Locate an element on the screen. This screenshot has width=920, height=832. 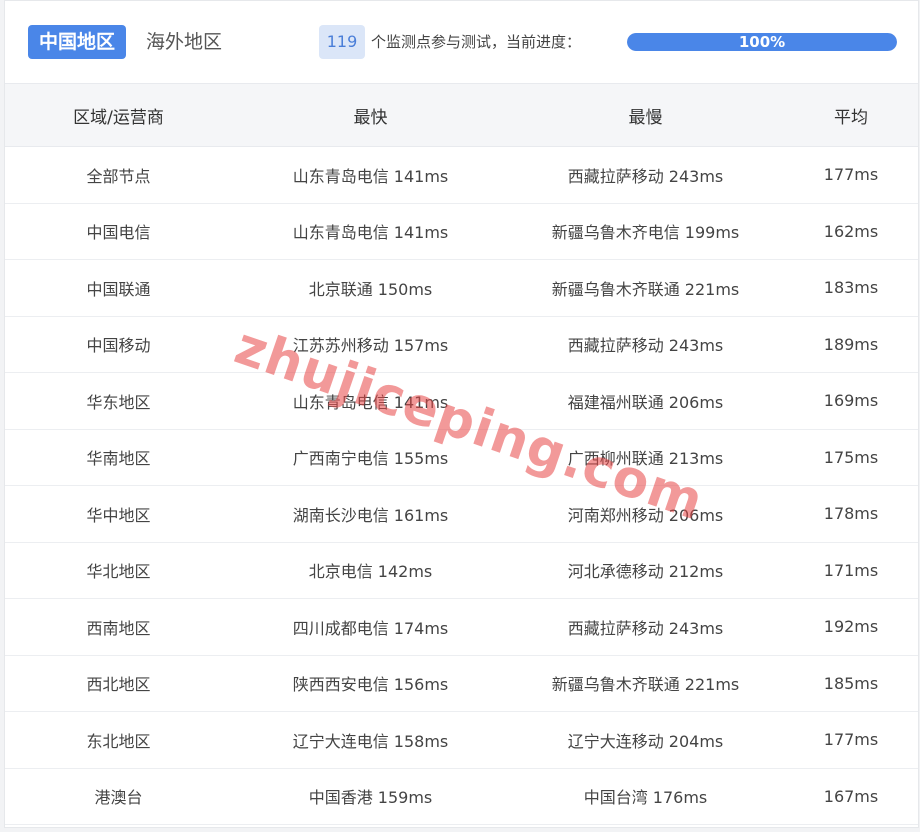
progress-bar: 100% is located at coordinates (762, 42).